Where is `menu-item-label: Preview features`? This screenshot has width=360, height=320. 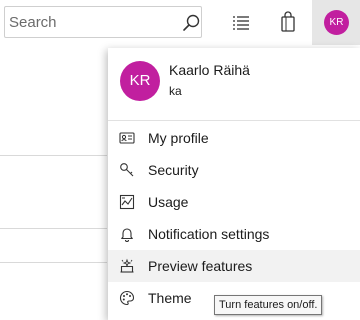
menu-item-label: Preview features is located at coordinates (200, 266).